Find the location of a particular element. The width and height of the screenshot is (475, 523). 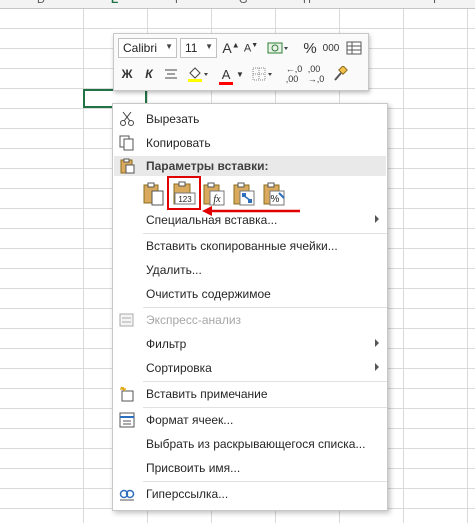

increase-font-size-button: A▲ is located at coordinates (231, 48).